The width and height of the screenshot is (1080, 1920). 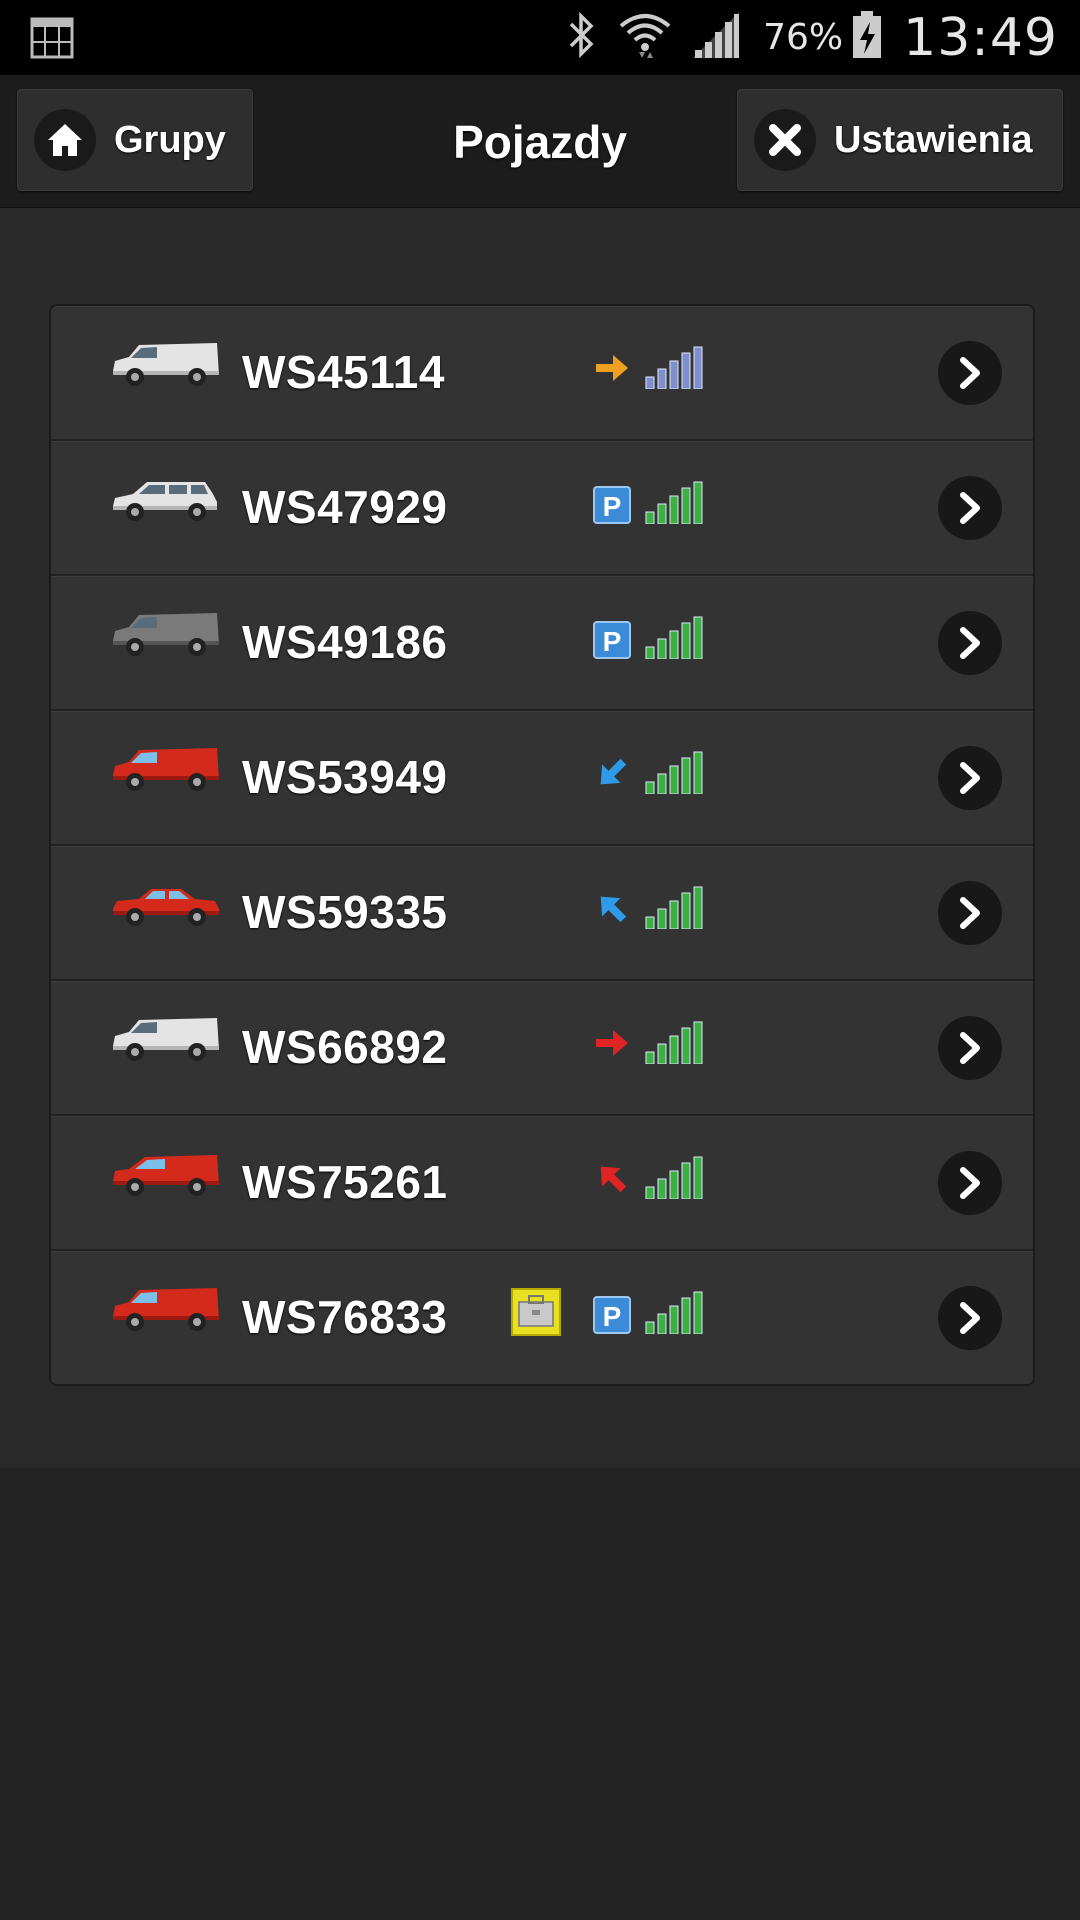 What do you see at coordinates (542, 508) in the screenshot?
I see `vehicle-row: WS47929 P` at bounding box center [542, 508].